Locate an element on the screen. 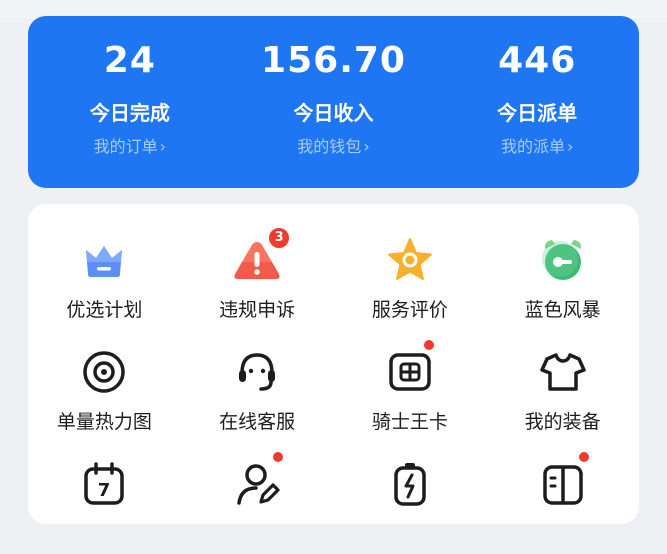 This screenshot has height=554, width=667. menu-item-label: 单量热力图 is located at coordinates (104, 422).